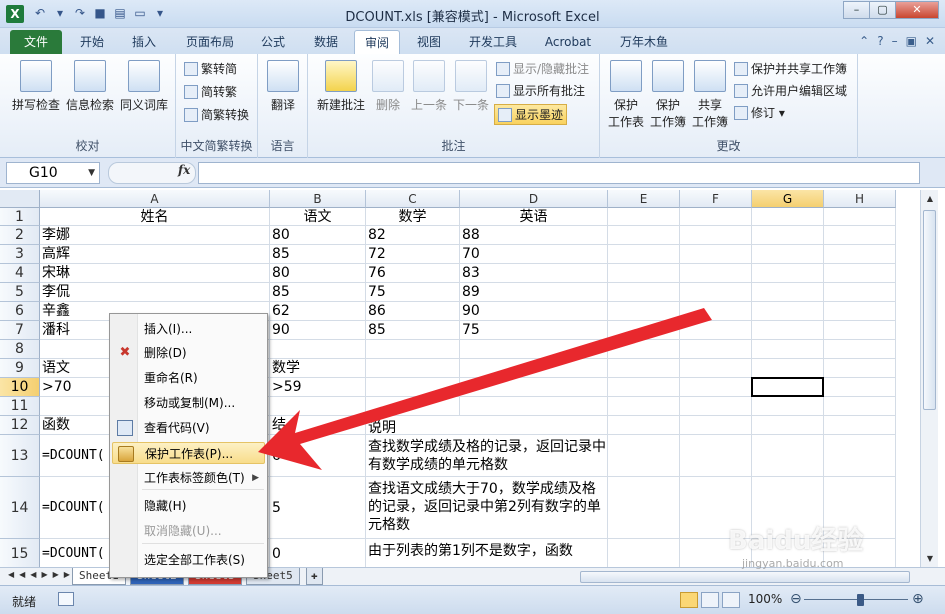 Image resolution: width=945 pixels, height=614 pixels. What do you see at coordinates (911, 41) in the screenshot?
I see `workbook-restore-icon: ▣` at bounding box center [911, 41].